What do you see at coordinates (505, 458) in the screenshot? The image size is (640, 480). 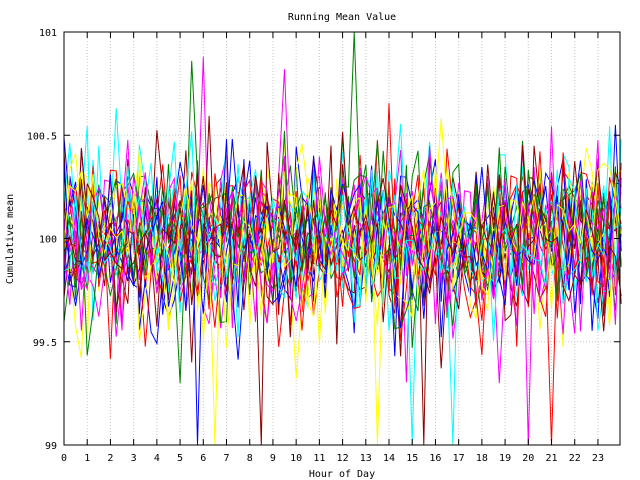 I see `x-tick-label: 19` at bounding box center [505, 458].